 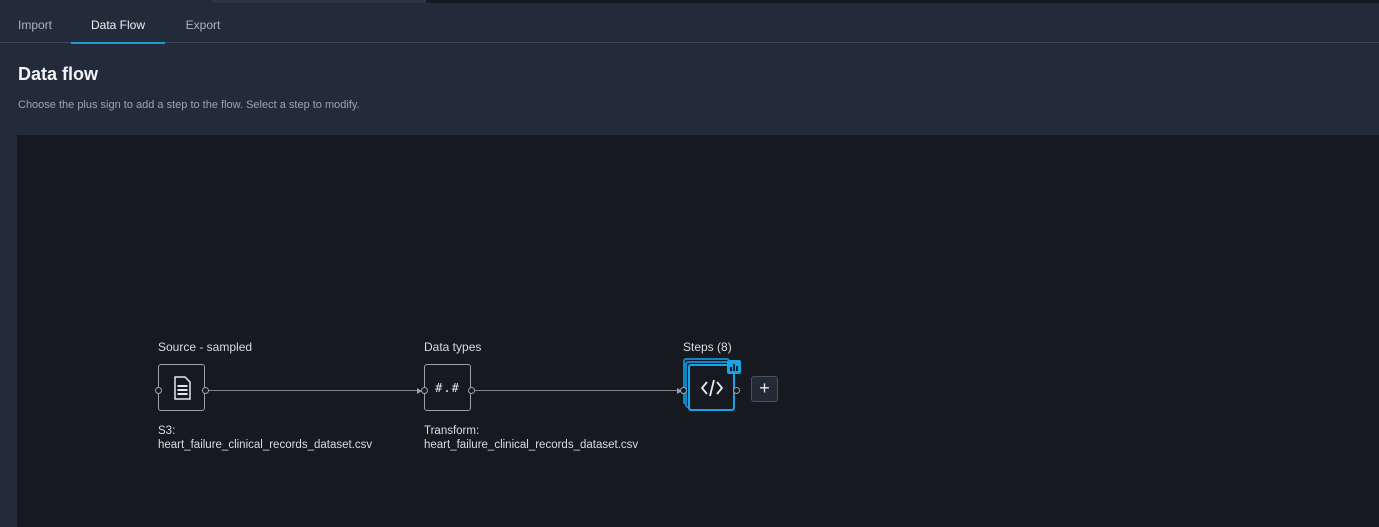 What do you see at coordinates (424, 390) in the screenshot?
I see `datatypes-input-port` at bounding box center [424, 390].